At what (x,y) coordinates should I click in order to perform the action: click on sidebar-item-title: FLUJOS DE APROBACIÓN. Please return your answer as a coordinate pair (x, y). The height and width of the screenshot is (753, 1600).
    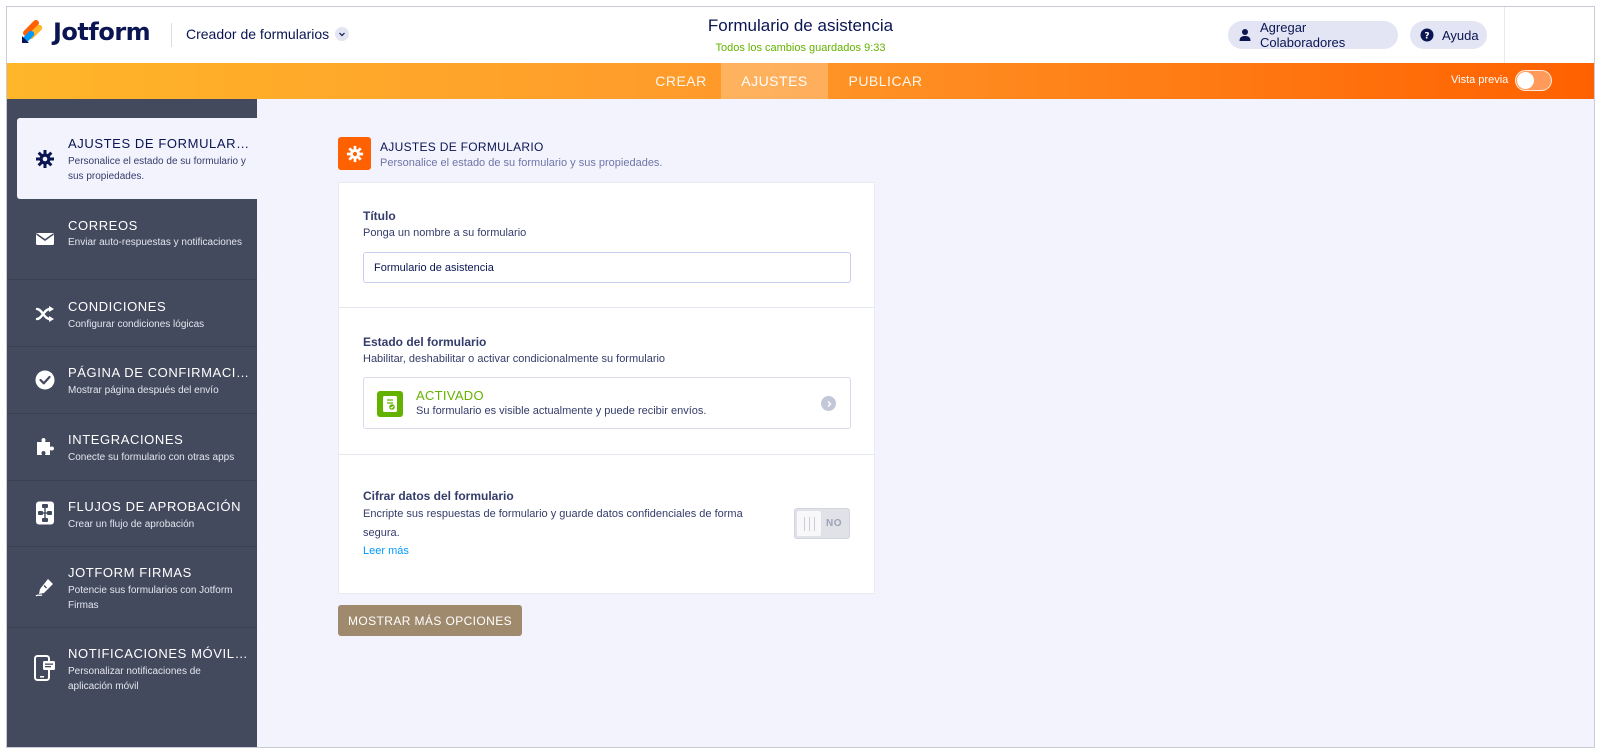
    Looking at the image, I should click on (155, 506).